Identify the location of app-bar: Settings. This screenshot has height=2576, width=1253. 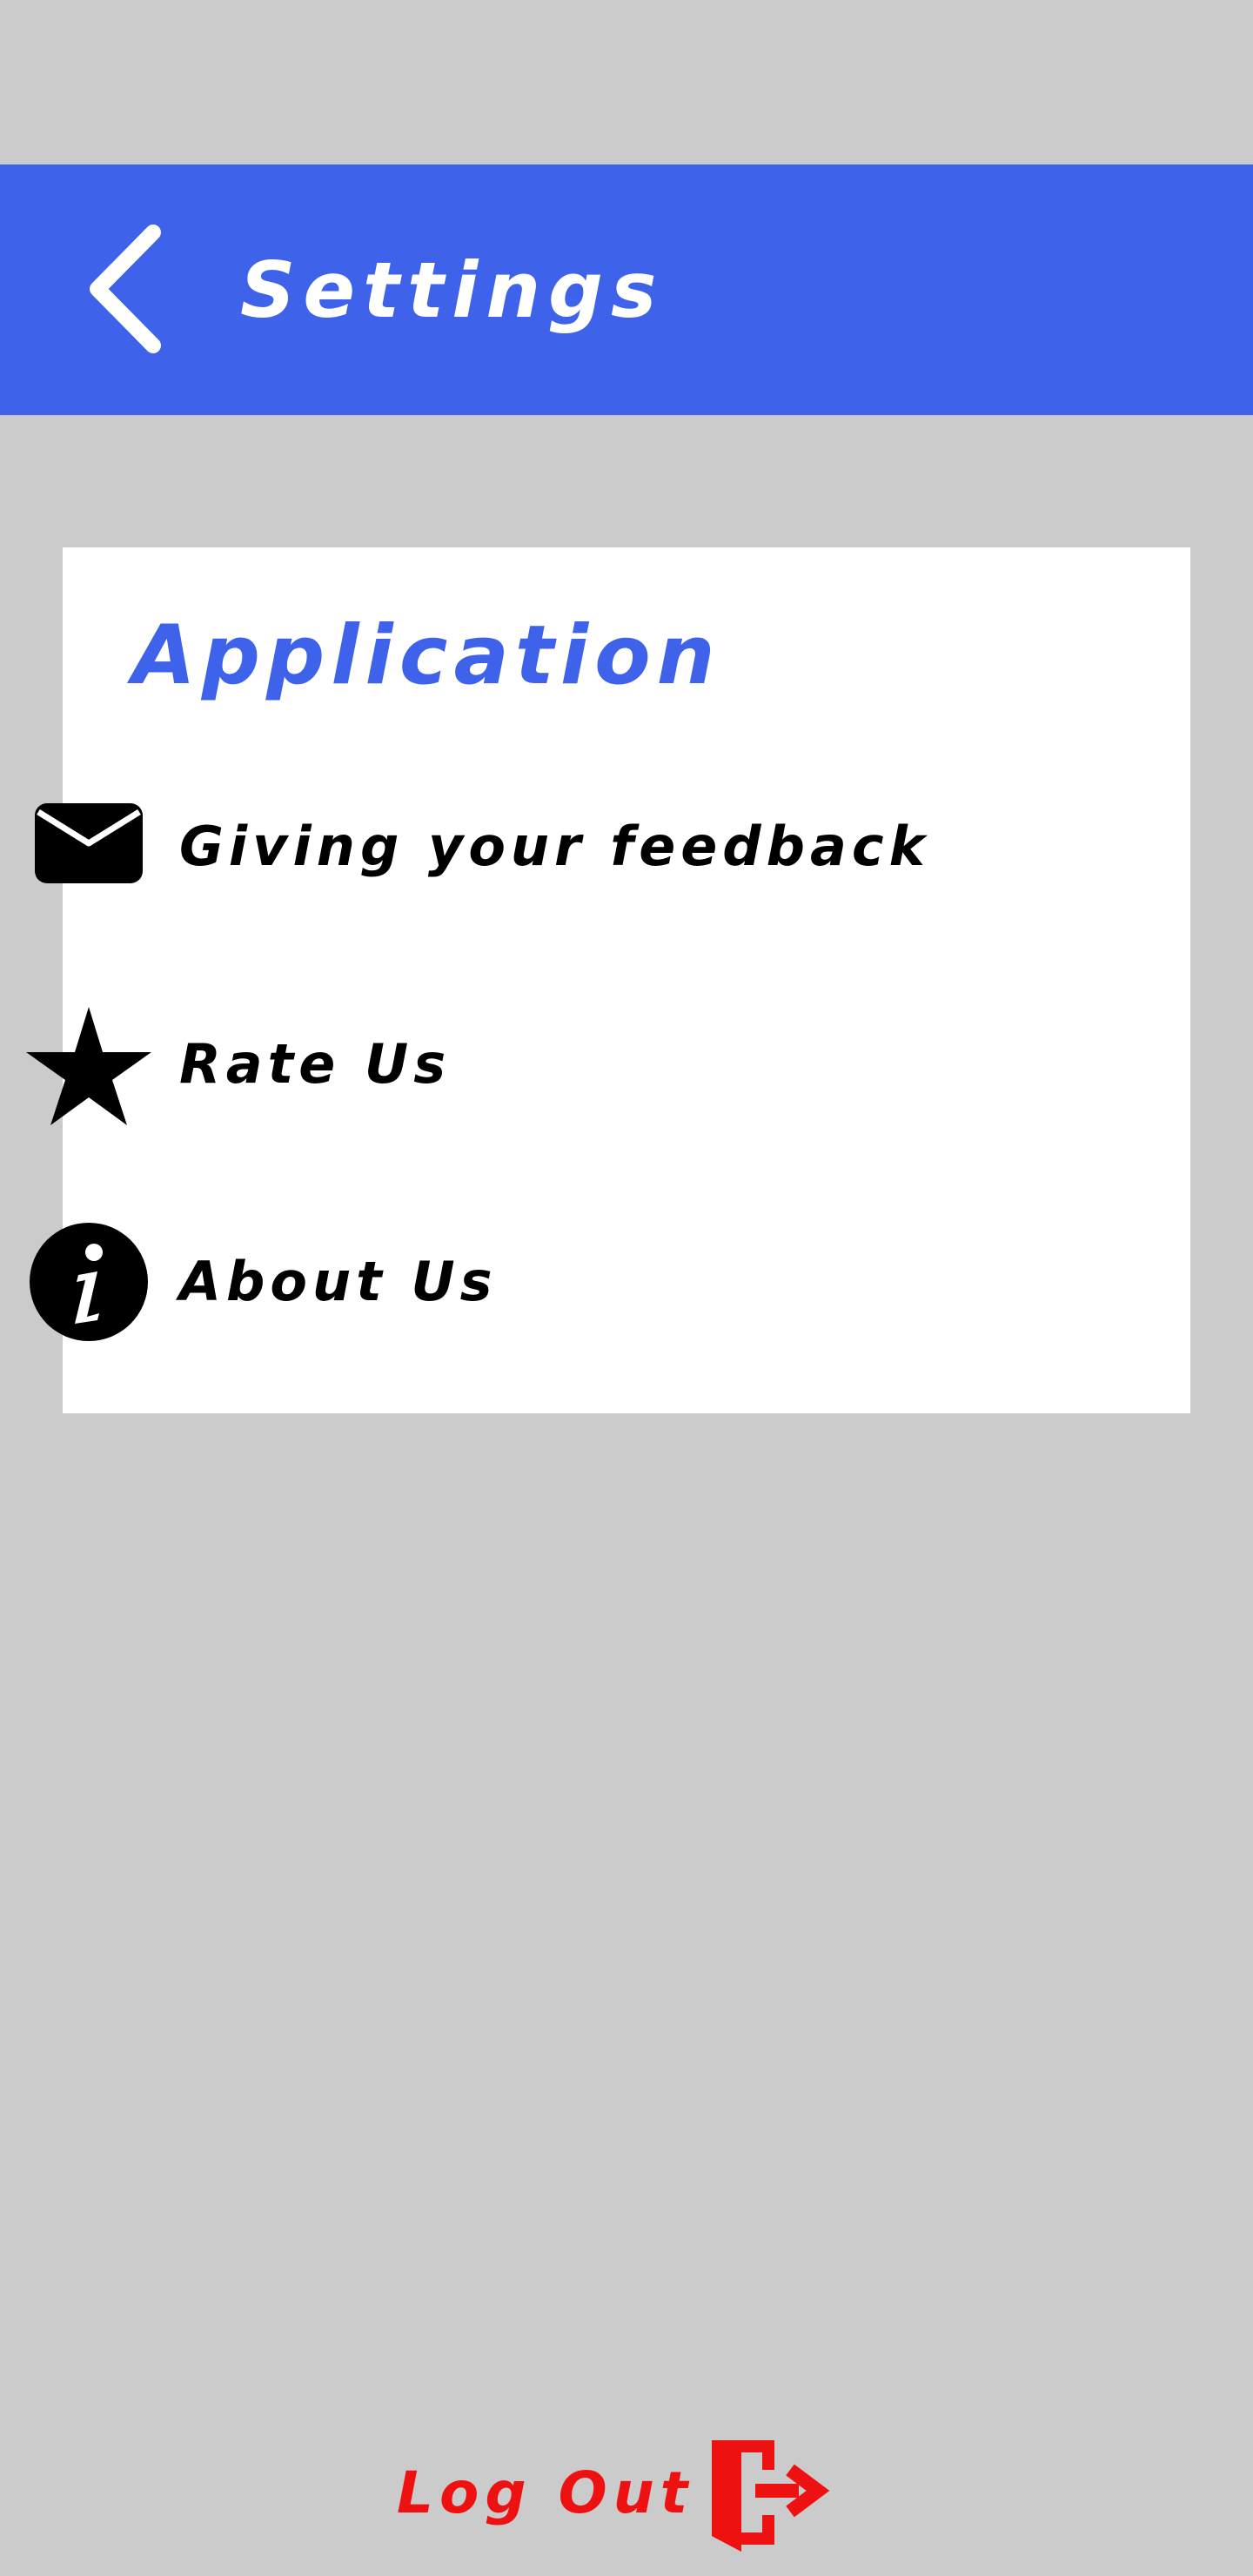
(626, 289).